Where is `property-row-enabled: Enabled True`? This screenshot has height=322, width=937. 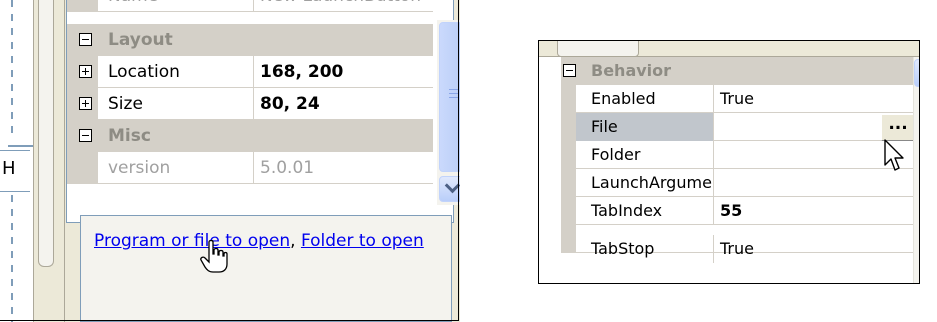
property-row-enabled: Enabled True is located at coordinates (740, 99).